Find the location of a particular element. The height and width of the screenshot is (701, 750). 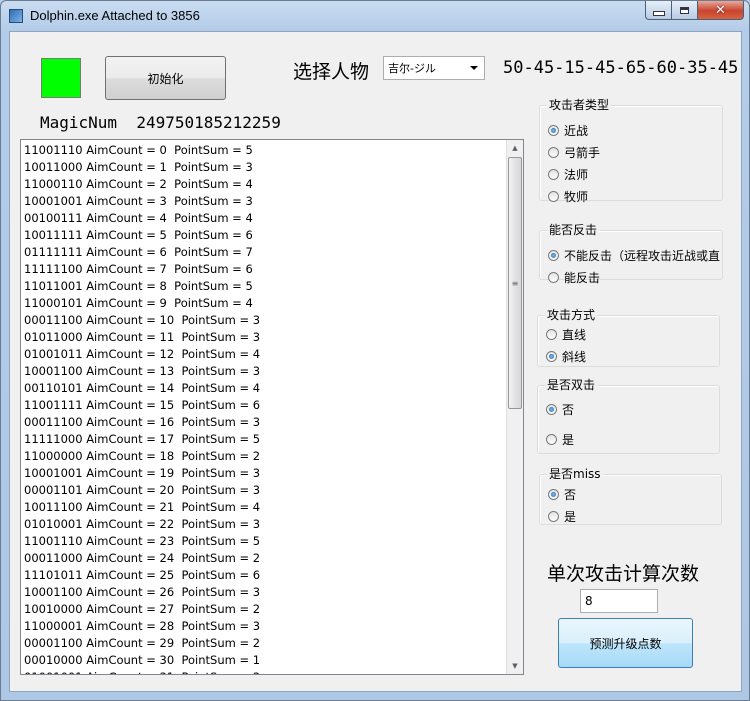

list-item: 00011000 AimCount = 24 PointSum = 2 is located at coordinates (263, 558).